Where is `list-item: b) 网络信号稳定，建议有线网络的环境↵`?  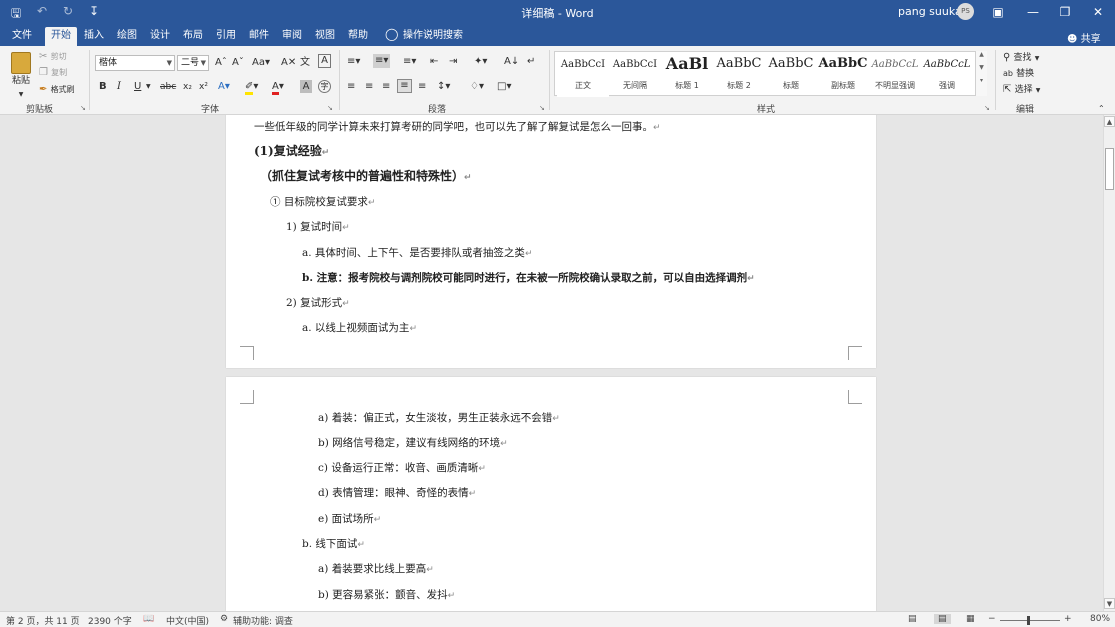 list-item: b) 网络信号稳定，建议有线网络的环境↵ is located at coordinates (413, 443).